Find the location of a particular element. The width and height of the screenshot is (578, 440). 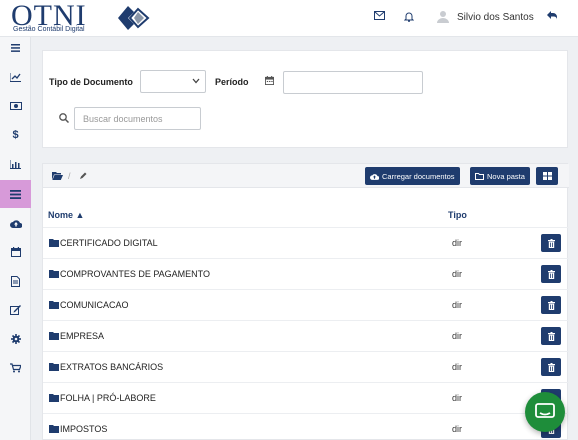

cart-icon is located at coordinates (15, 368).